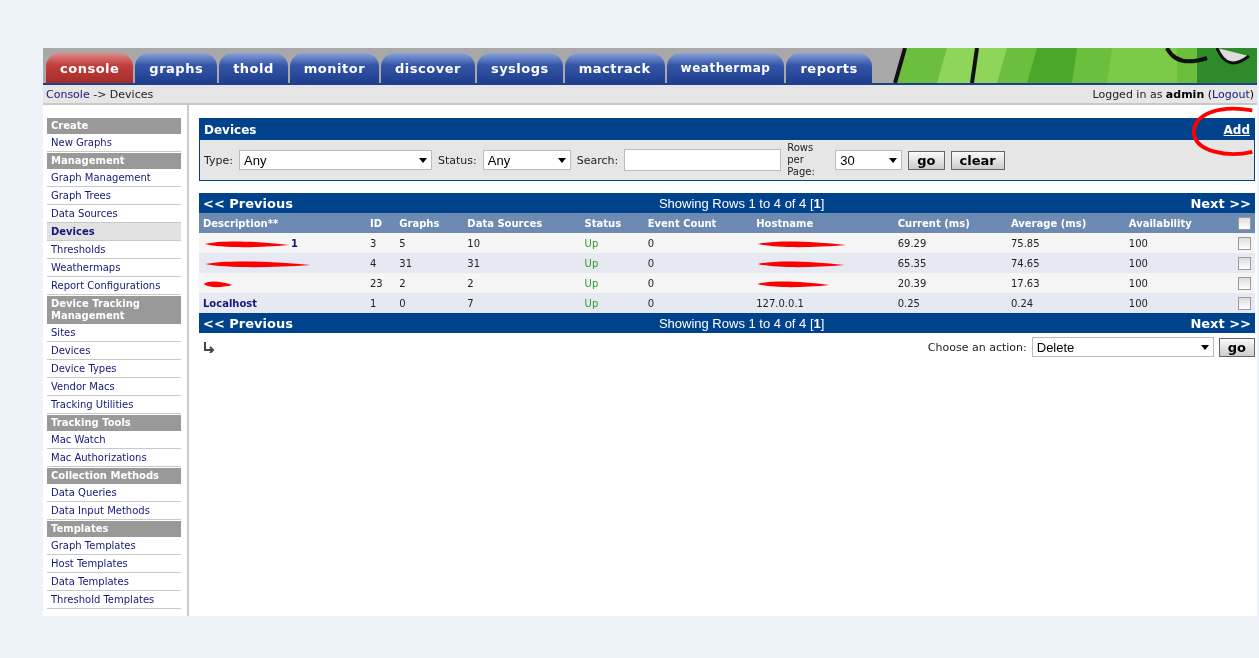 The height and width of the screenshot is (658, 1259). What do you see at coordinates (294, 243) in the screenshot?
I see `device-link: 1` at bounding box center [294, 243].